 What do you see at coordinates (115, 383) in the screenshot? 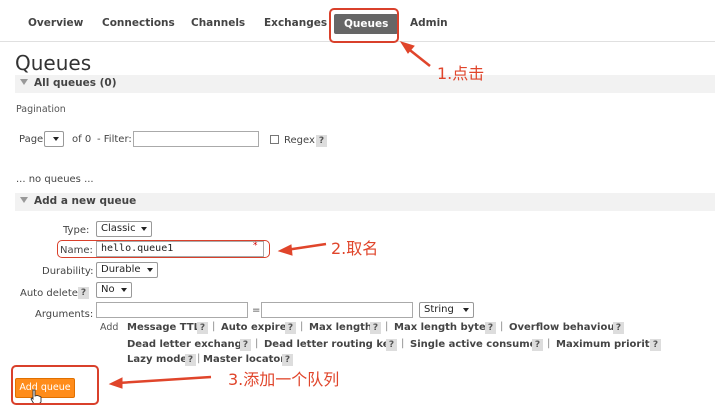
I see `arrow-3-head` at bounding box center [115, 383].